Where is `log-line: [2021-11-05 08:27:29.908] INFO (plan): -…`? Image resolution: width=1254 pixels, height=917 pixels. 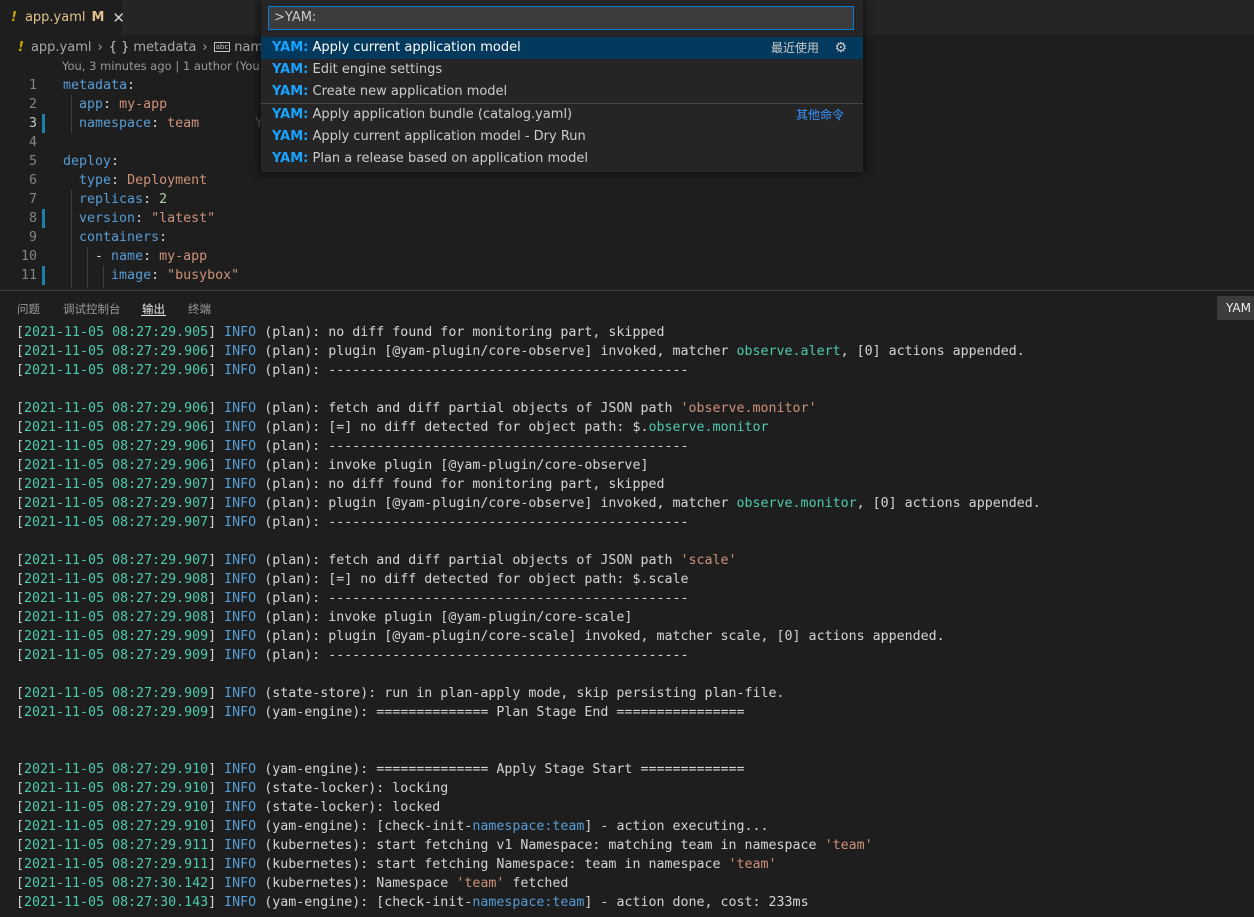 log-line: [2021-11-05 08:27:29.908] INFO (plan): -… is located at coordinates (352, 598).